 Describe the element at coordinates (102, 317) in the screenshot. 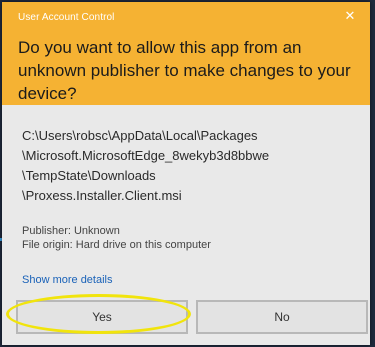

I see `yes-button: Yes` at that location.